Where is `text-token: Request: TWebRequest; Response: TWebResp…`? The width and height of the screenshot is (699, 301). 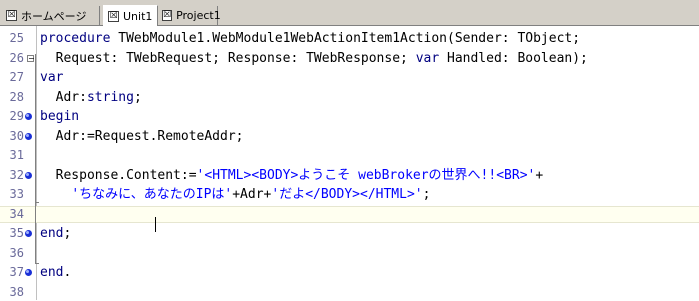 text-token: Request: TWebRequest; Response: TWebResp… is located at coordinates (228, 58).